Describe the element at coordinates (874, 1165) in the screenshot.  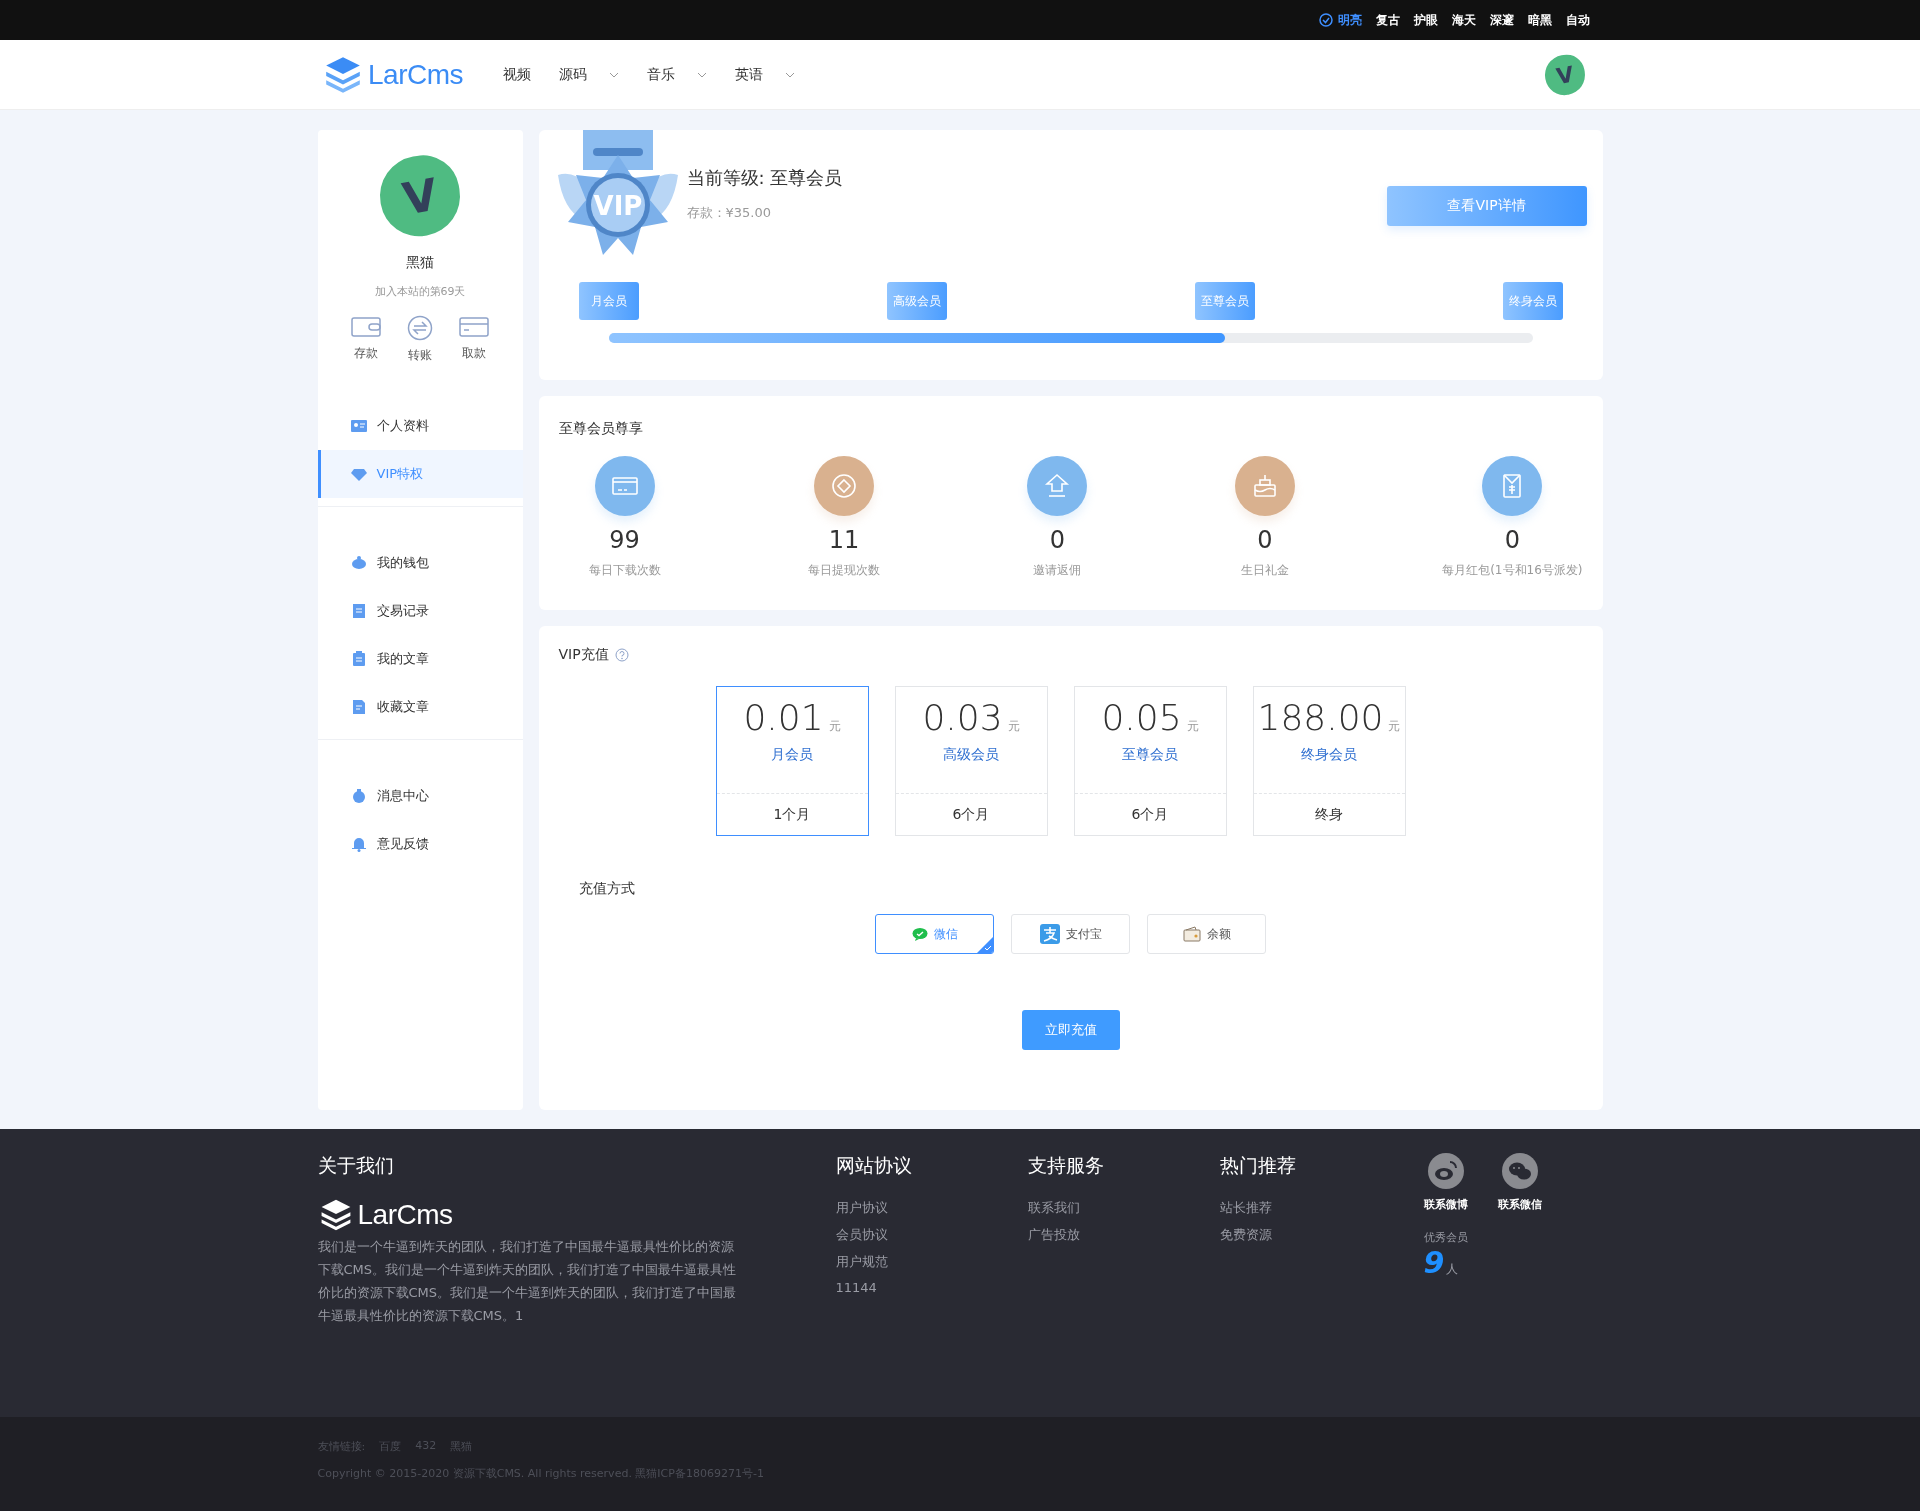
I see `footer-title: 网站协议` at that location.